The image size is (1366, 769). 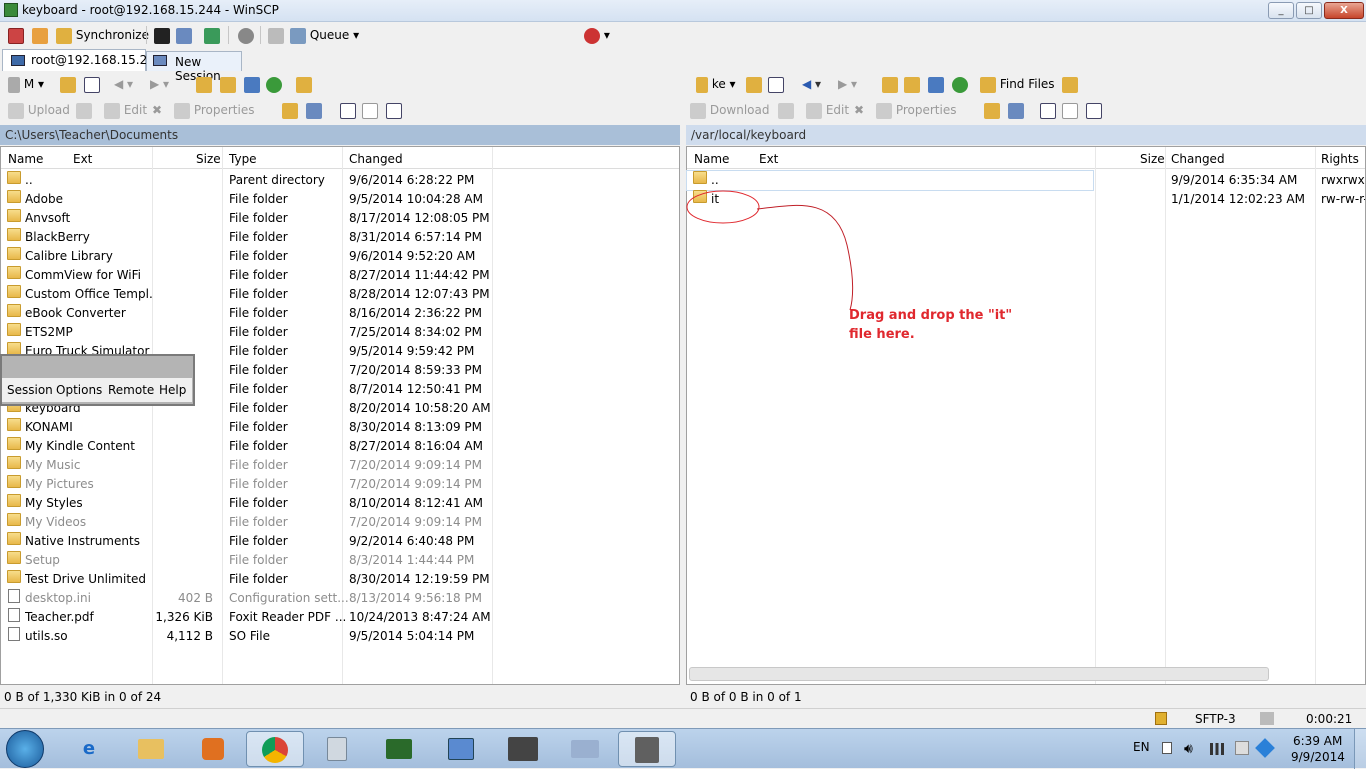 What do you see at coordinates (324, 35) in the screenshot?
I see `queue-button: Queue ▾` at bounding box center [324, 35].